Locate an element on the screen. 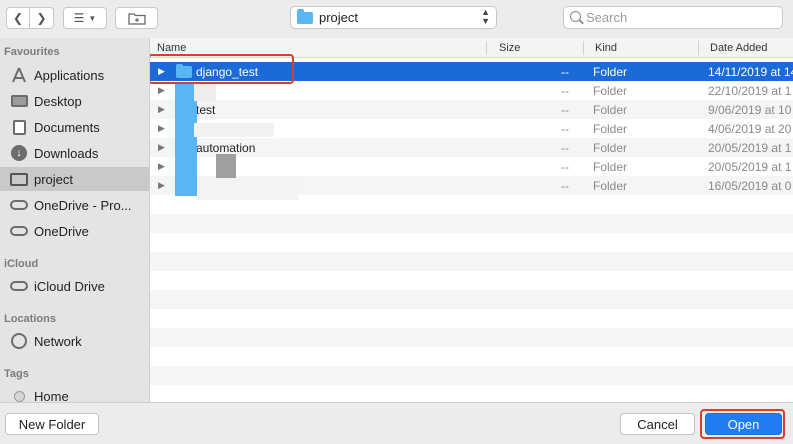  location-dropdown: project ▲ ▼ is located at coordinates (393, 17).